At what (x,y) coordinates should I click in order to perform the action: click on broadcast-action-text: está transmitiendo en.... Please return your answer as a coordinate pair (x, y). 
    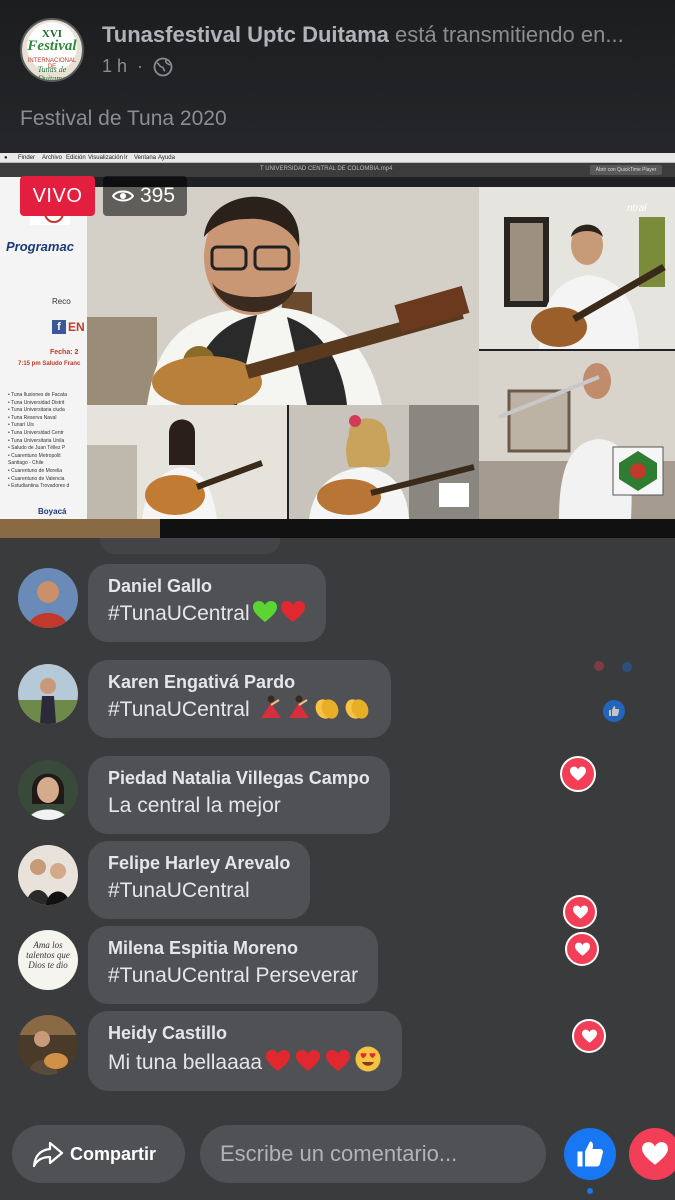
    Looking at the image, I should click on (509, 34).